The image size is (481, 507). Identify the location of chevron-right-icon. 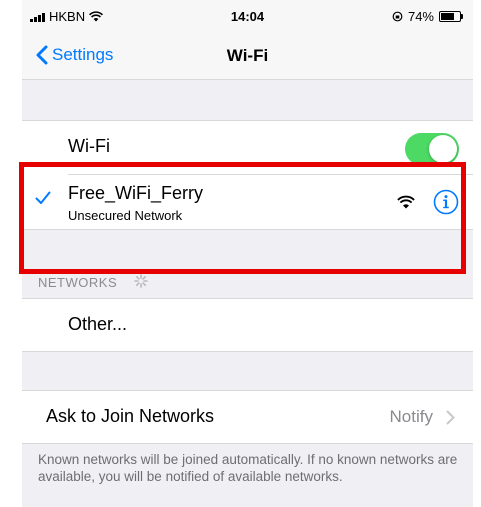
(450, 417).